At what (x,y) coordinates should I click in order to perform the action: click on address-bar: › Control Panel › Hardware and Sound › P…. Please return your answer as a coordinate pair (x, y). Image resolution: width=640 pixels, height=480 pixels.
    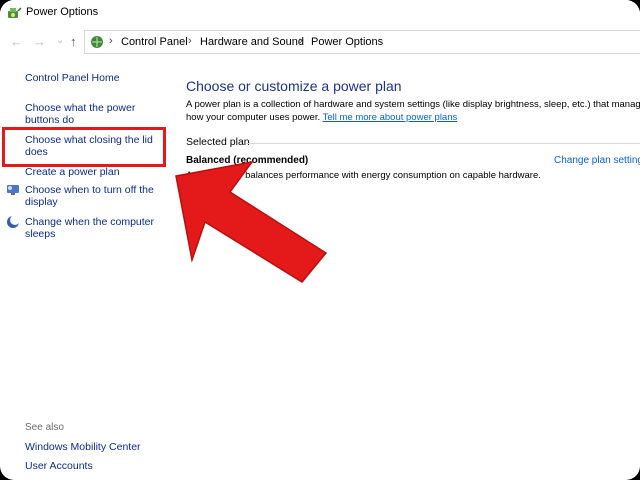
    Looking at the image, I should click on (362, 42).